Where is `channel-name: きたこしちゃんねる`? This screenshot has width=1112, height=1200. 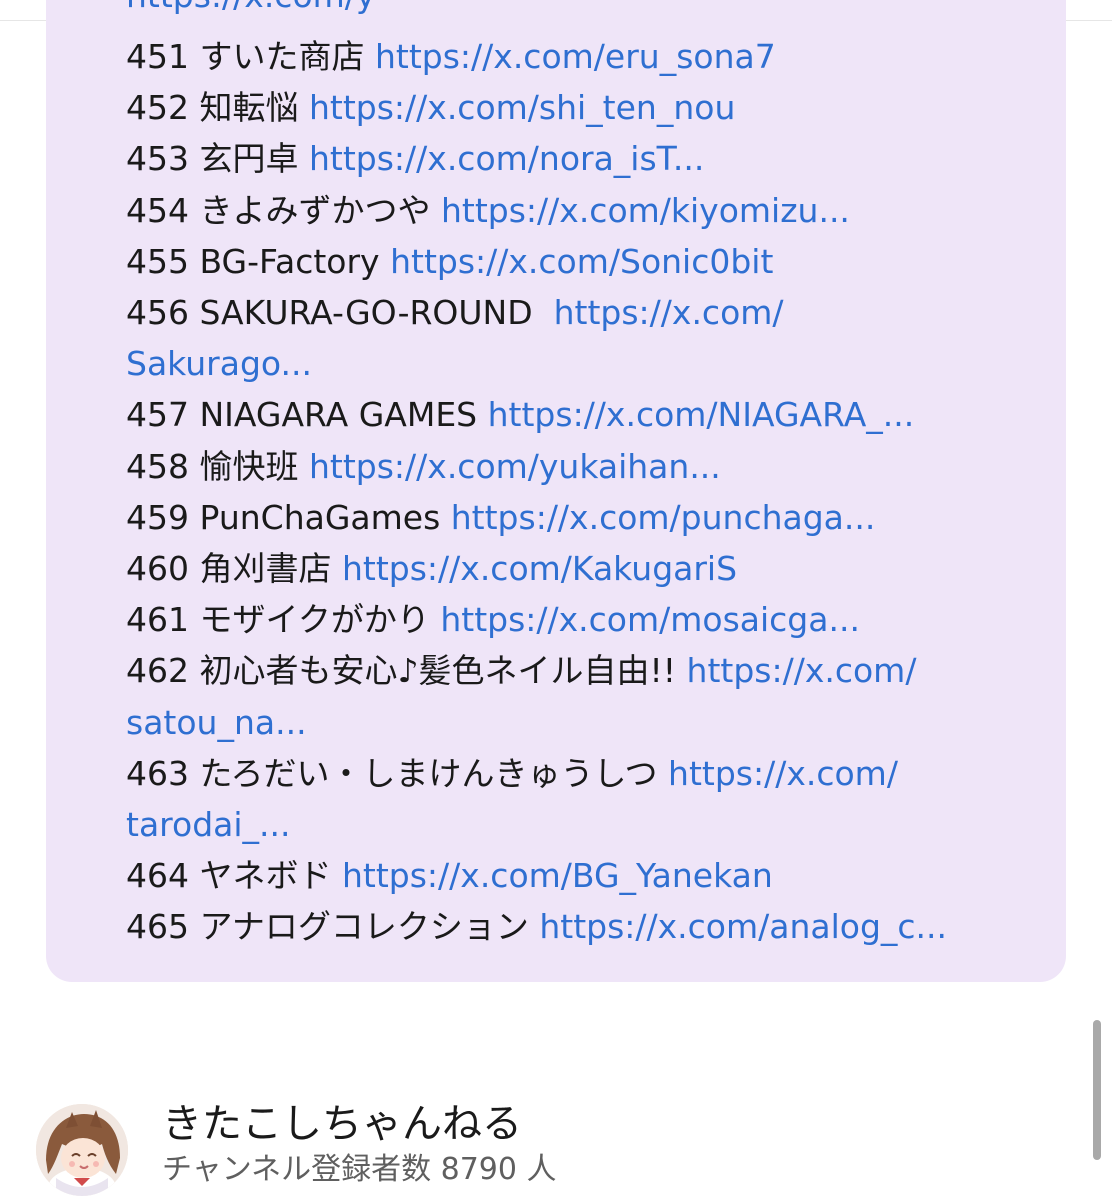 channel-name: きたこしちゃんねる is located at coordinates (342, 1124).